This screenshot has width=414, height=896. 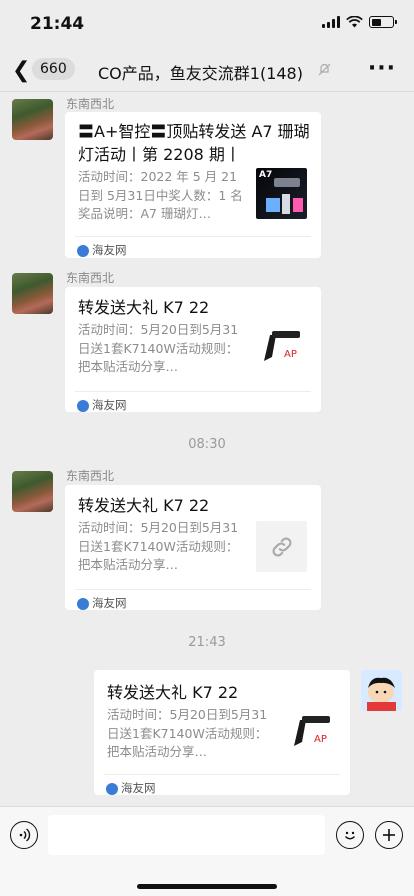 I want to click on voice-input-icon, so click(x=24, y=835).